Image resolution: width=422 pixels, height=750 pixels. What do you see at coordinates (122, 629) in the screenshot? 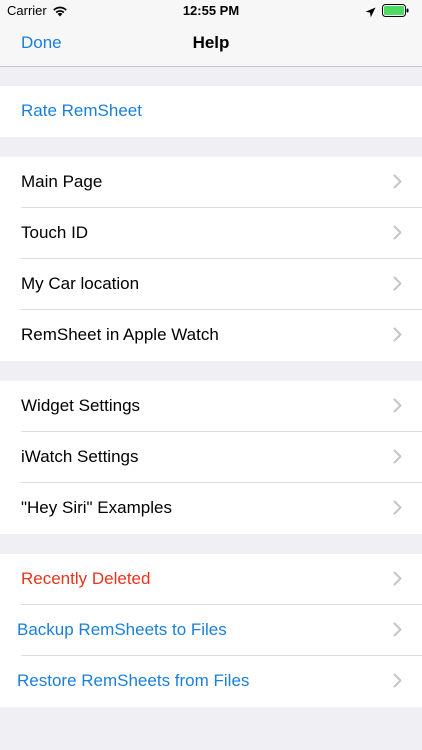
I see `backup-remsheets-label: Backup RemSheets to Files` at bounding box center [122, 629].